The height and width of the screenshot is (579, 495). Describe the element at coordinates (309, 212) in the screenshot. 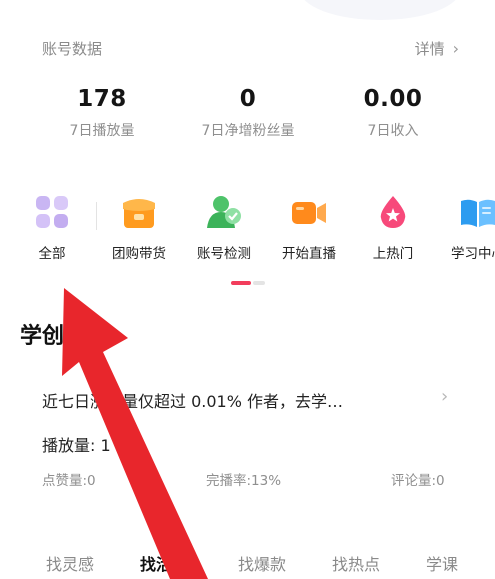

I see `video-camera-icon` at that location.